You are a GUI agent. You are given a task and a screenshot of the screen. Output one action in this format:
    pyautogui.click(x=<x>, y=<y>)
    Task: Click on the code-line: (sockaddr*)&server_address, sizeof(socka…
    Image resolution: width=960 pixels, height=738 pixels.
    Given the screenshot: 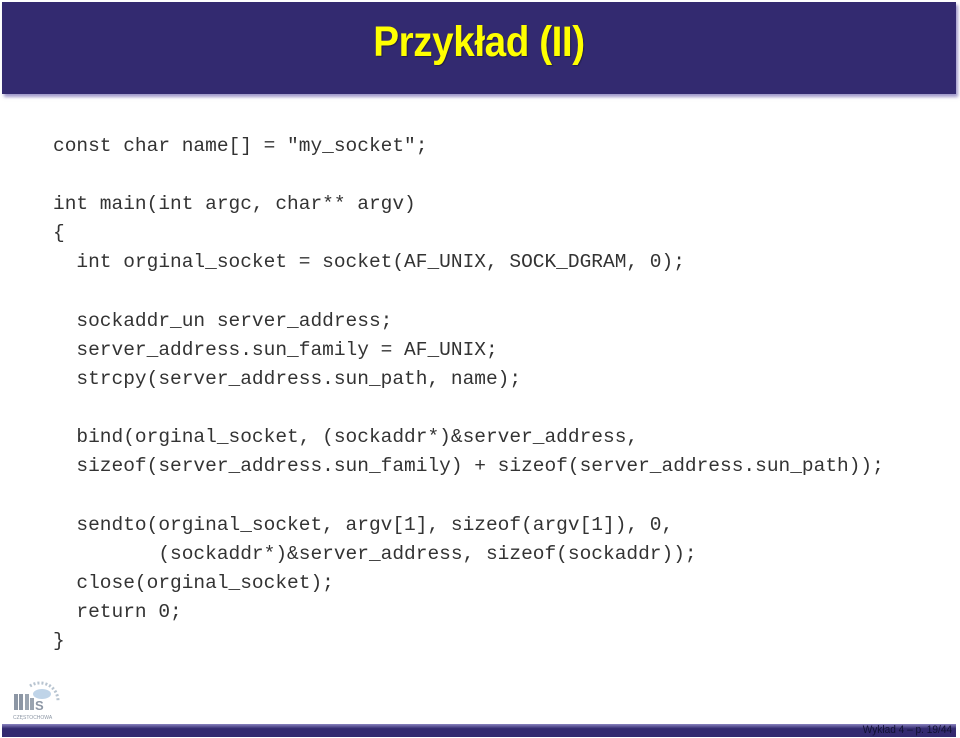 What is the action you would take?
    pyautogui.click(x=375, y=554)
    